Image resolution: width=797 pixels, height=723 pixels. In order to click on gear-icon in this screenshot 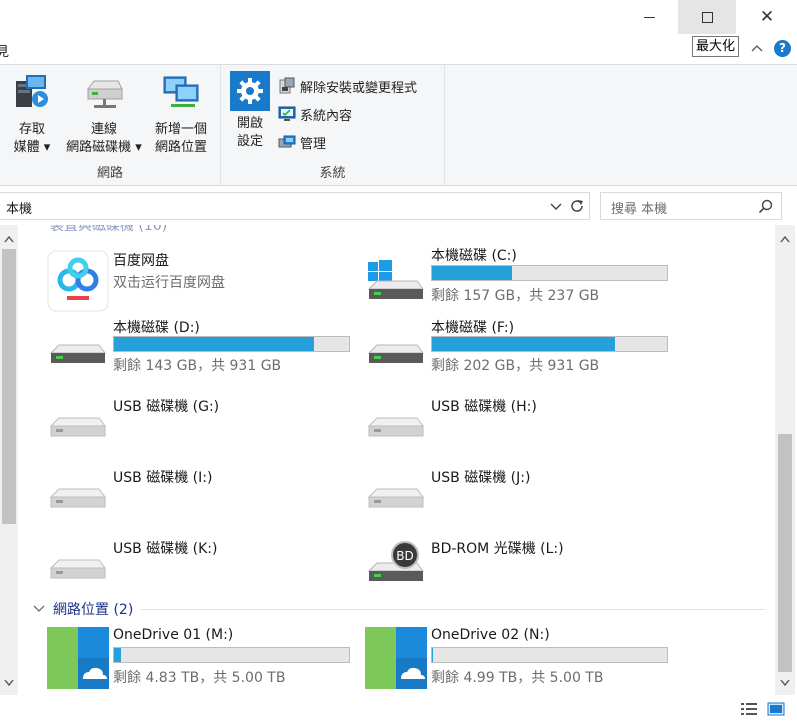, I will do `click(250, 91)`.